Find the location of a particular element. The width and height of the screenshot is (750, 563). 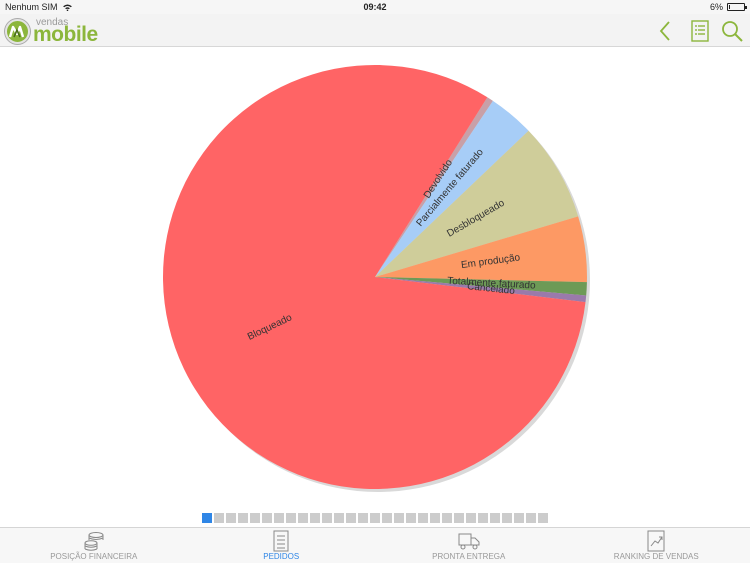

logo-text: vendas mobile is located at coordinates (73, 31).